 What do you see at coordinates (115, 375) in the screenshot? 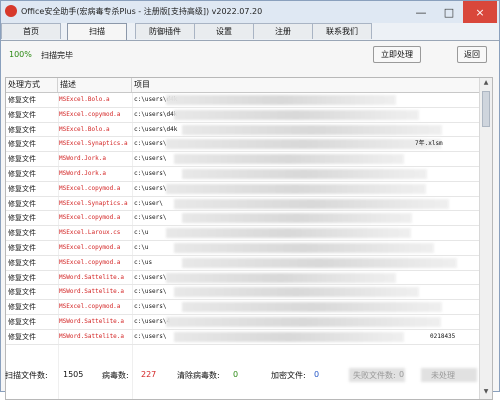
I see `virus-count-label: 病毒数:` at bounding box center [115, 375].